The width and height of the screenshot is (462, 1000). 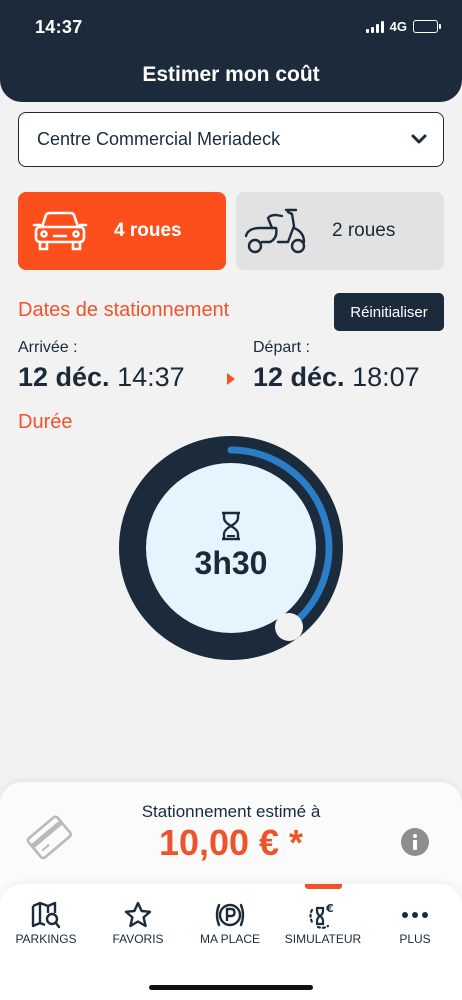 What do you see at coordinates (124, 310) in the screenshot?
I see `parking-dates-title: Dates de stationnement` at bounding box center [124, 310].